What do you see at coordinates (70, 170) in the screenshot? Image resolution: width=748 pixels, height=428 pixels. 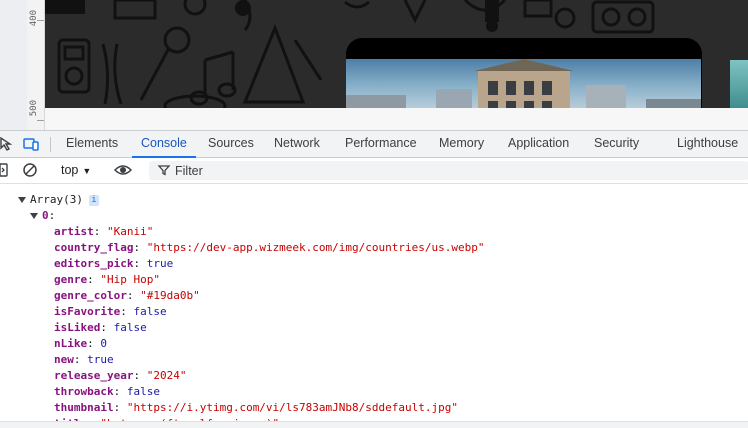 I see `context-value: top` at bounding box center [70, 170].